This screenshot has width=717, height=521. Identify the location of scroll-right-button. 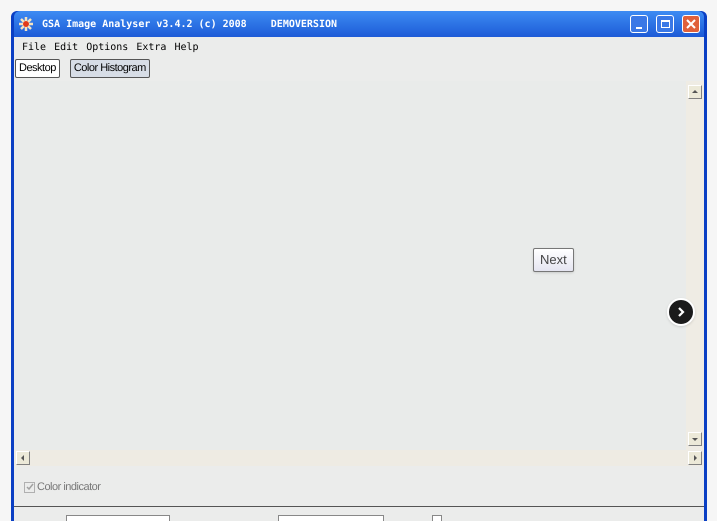
(695, 458).